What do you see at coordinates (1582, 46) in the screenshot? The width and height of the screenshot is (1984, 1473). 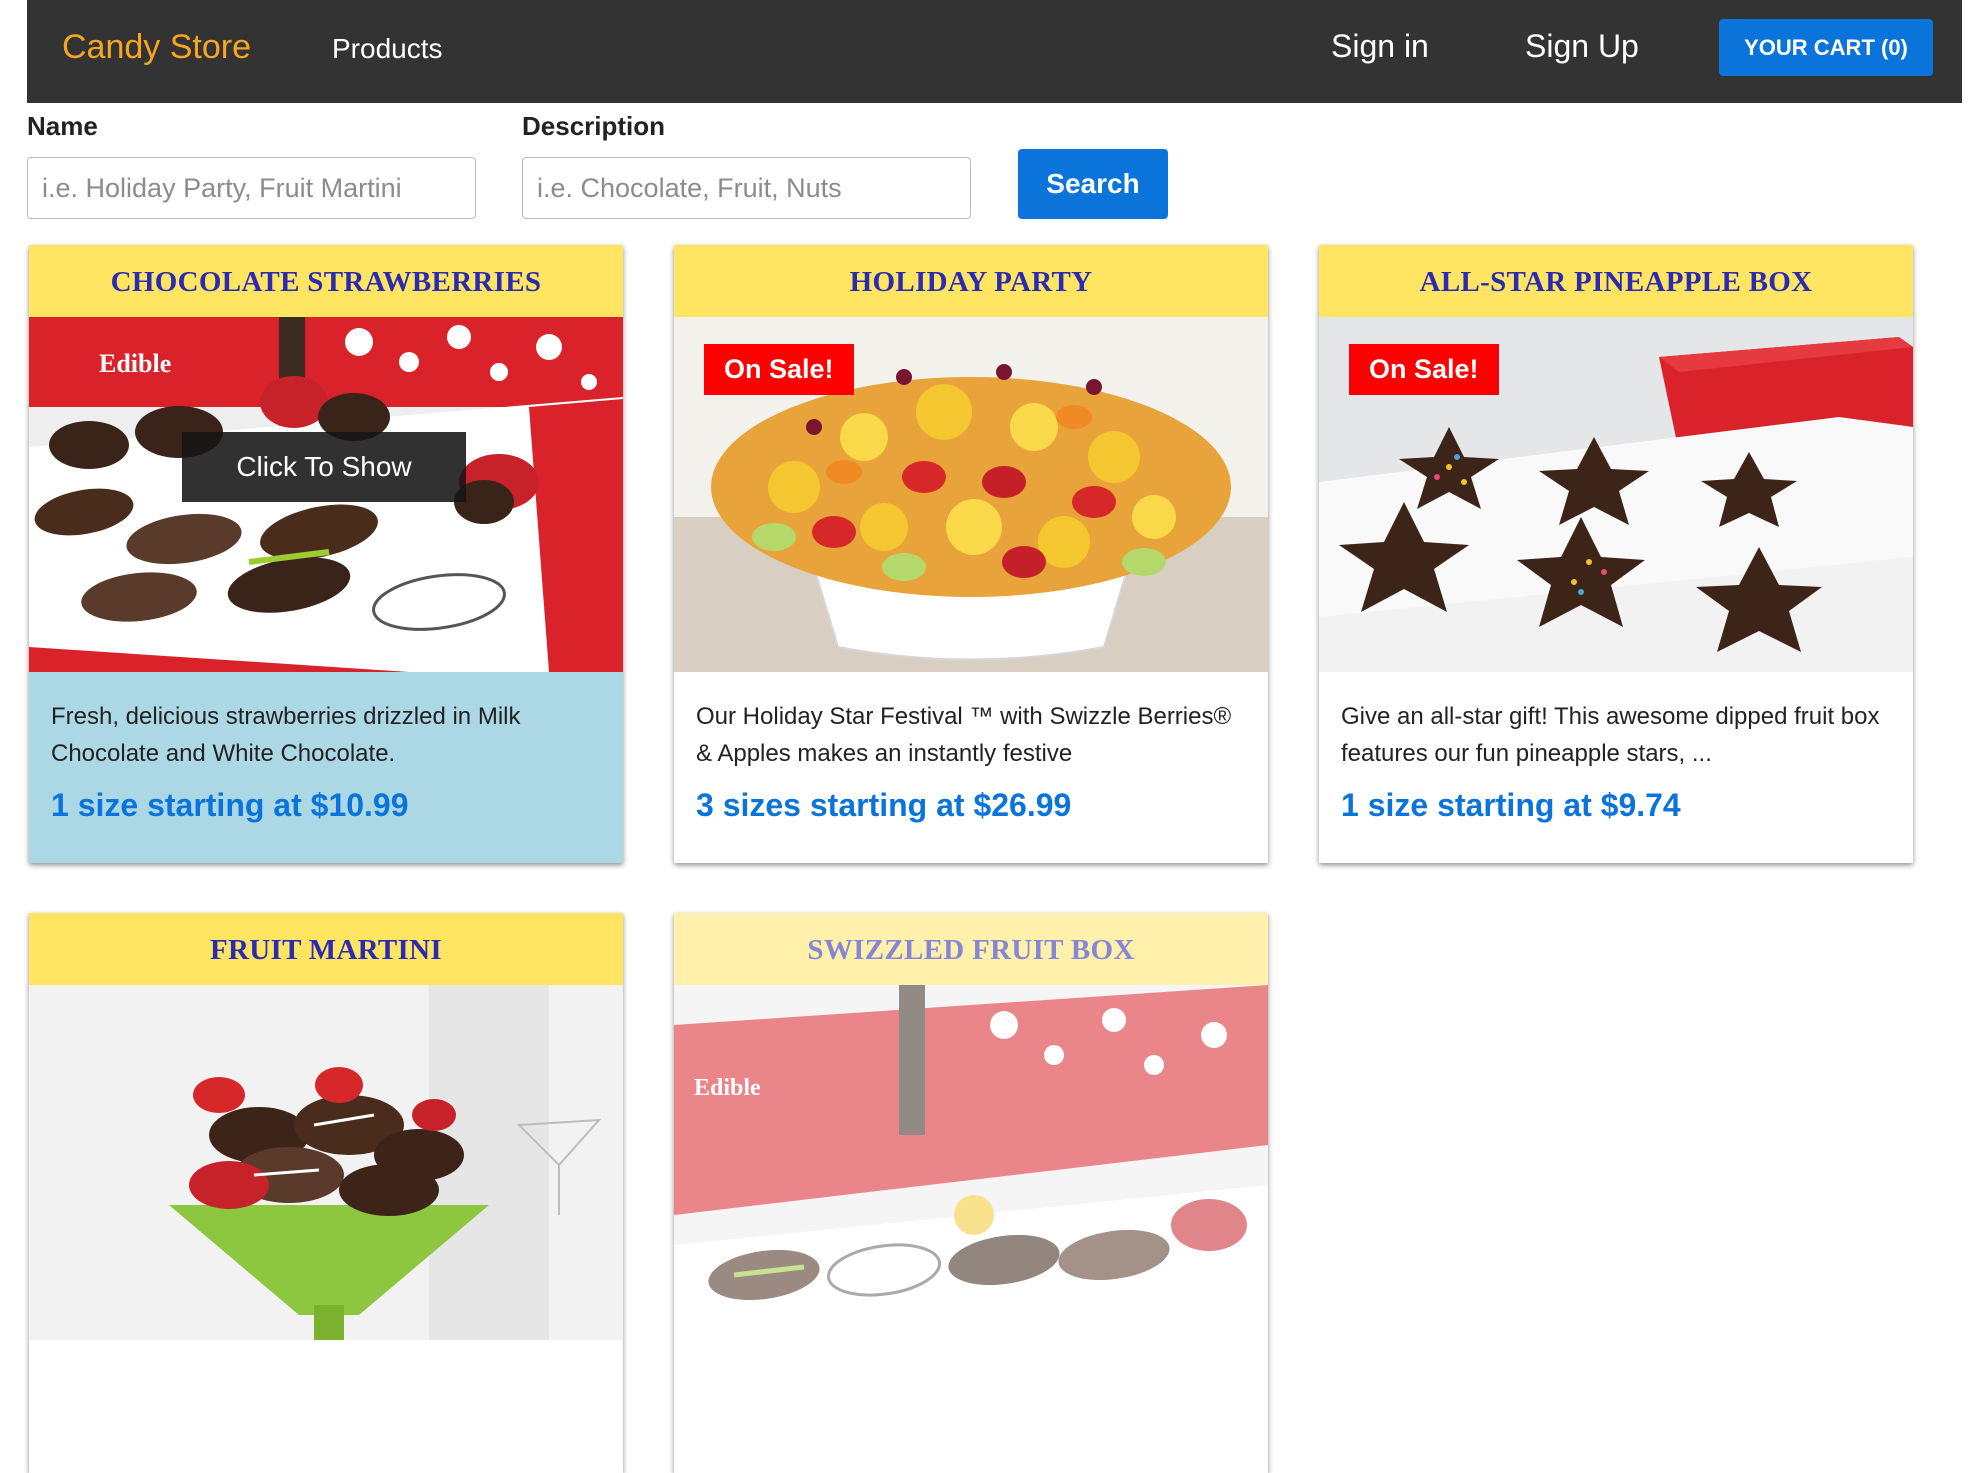 I see `sign-up-link: Sign Up` at bounding box center [1582, 46].